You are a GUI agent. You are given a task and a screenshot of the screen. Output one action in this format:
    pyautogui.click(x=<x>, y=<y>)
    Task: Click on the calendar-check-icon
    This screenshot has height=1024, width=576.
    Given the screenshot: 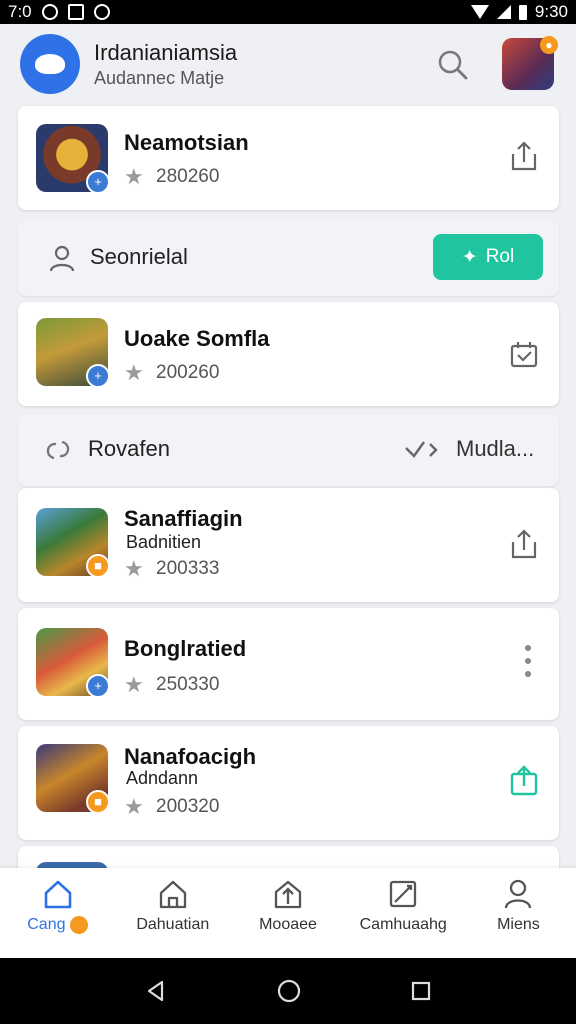 What is the action you would take?
    pyautogui.click(x=524, y=354)
    